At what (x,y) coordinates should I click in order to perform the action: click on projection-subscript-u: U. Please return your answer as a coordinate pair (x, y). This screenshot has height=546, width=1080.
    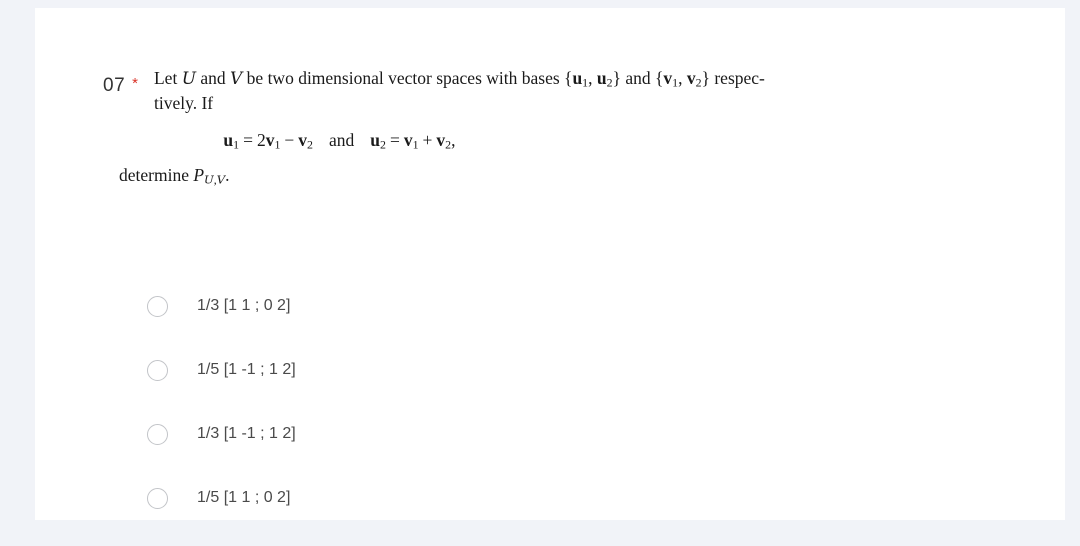
    Looking at the image, I should click on (209, 179).